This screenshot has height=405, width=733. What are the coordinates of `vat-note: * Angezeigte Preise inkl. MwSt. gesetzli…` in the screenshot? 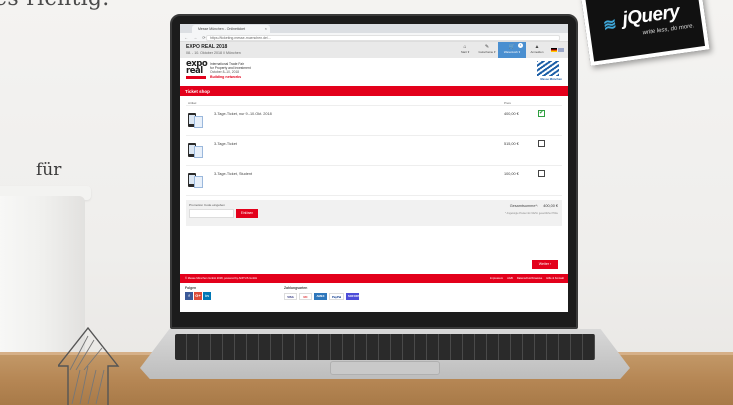 It's located at (531, 213).